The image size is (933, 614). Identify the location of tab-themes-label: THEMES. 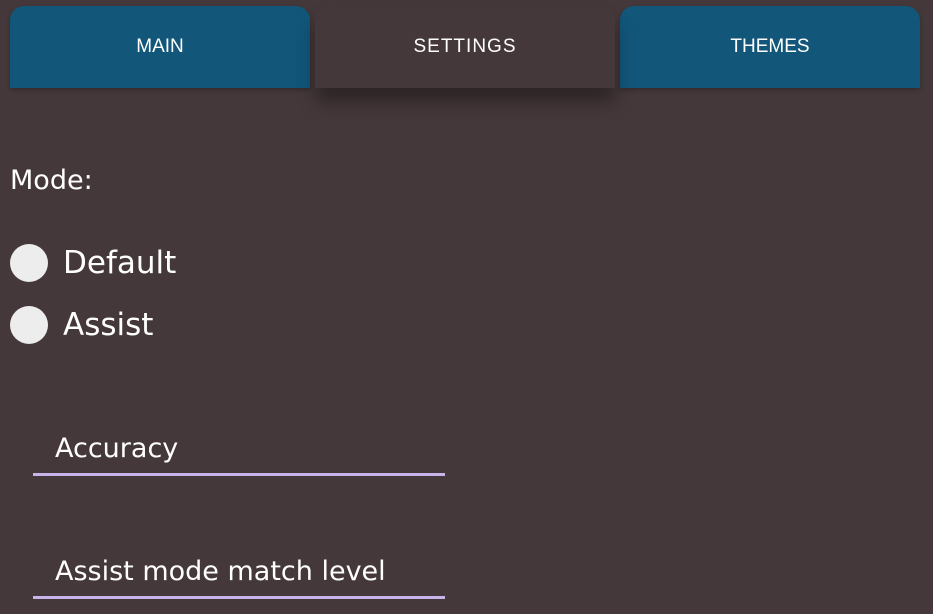
(770, 46).